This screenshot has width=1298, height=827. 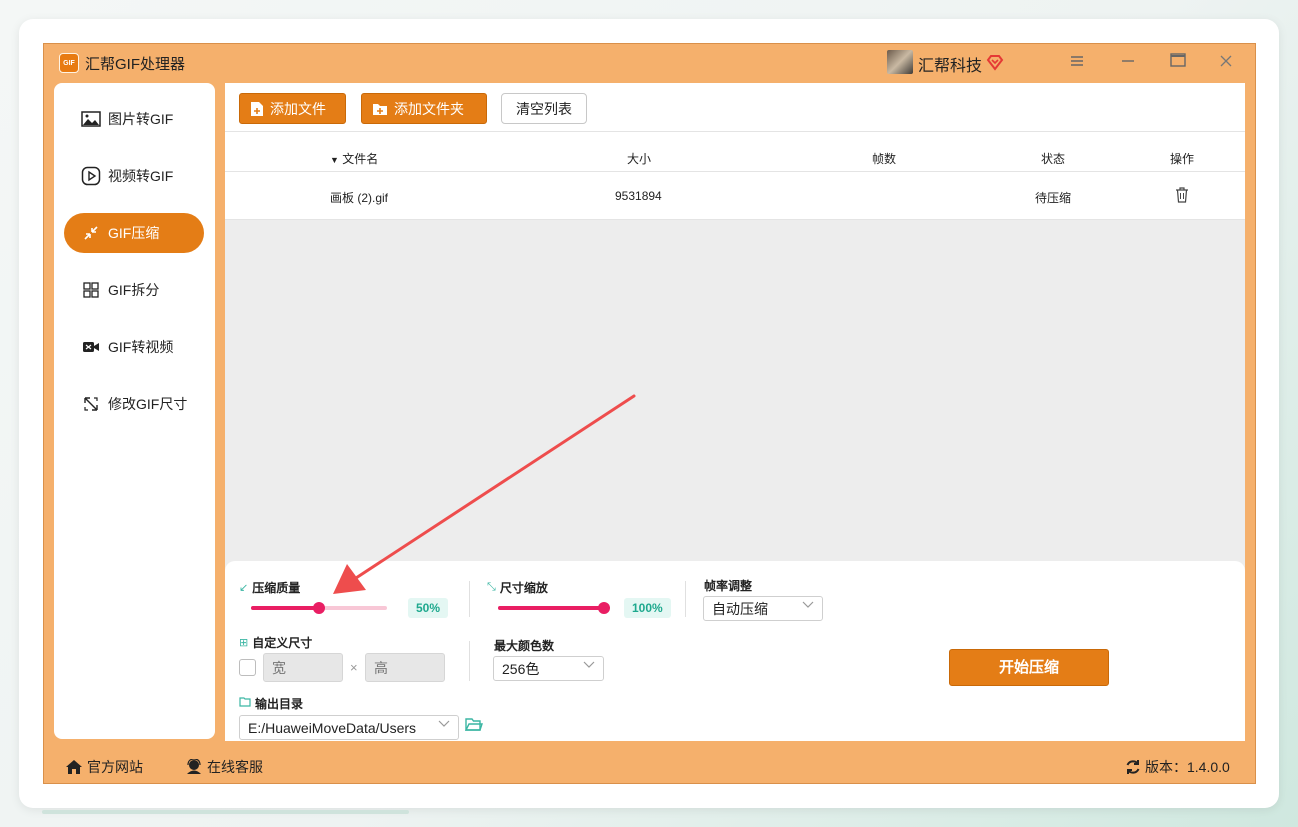 What do you see at coordinates (319, 608) in the screenshot?
I see `quality-slider-handle` at bounding box center [319, 608].